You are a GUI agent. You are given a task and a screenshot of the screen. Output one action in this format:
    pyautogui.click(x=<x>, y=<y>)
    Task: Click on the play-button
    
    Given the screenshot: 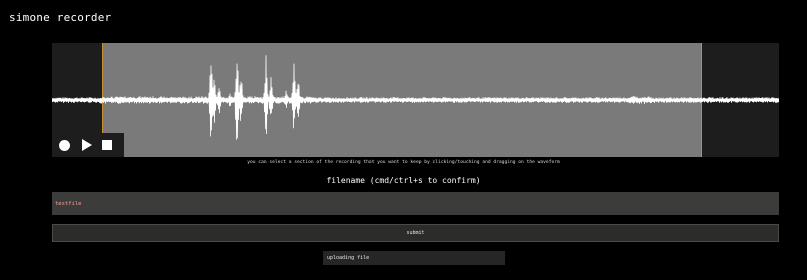 What is the action you would take?
    pyautogui.click(x=85, y=145)
    